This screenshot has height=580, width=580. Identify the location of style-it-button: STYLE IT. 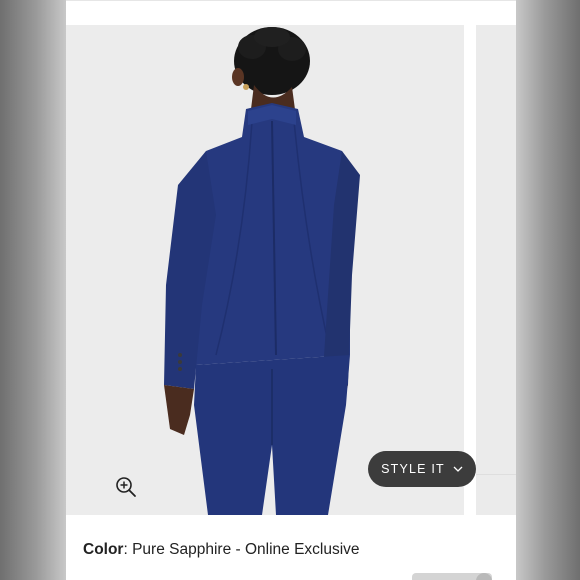
(422, 469).